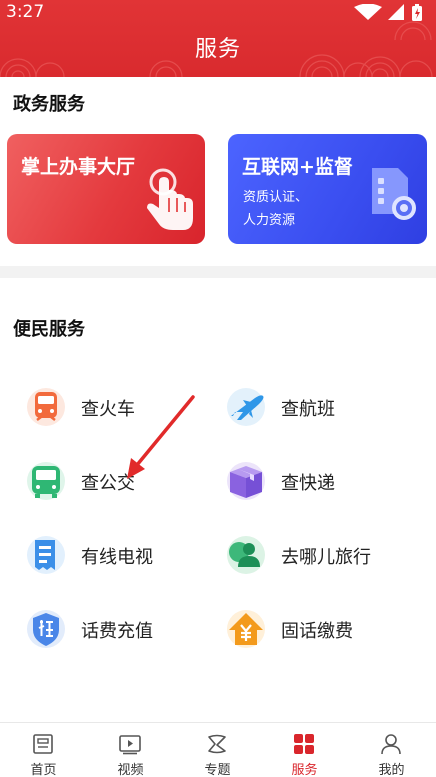 The height and width of the screenshot is (777, 436). What do you see at coordinates (46, 407) in the screenshot?
I see `train-icon` at bounding box center [46, 407].